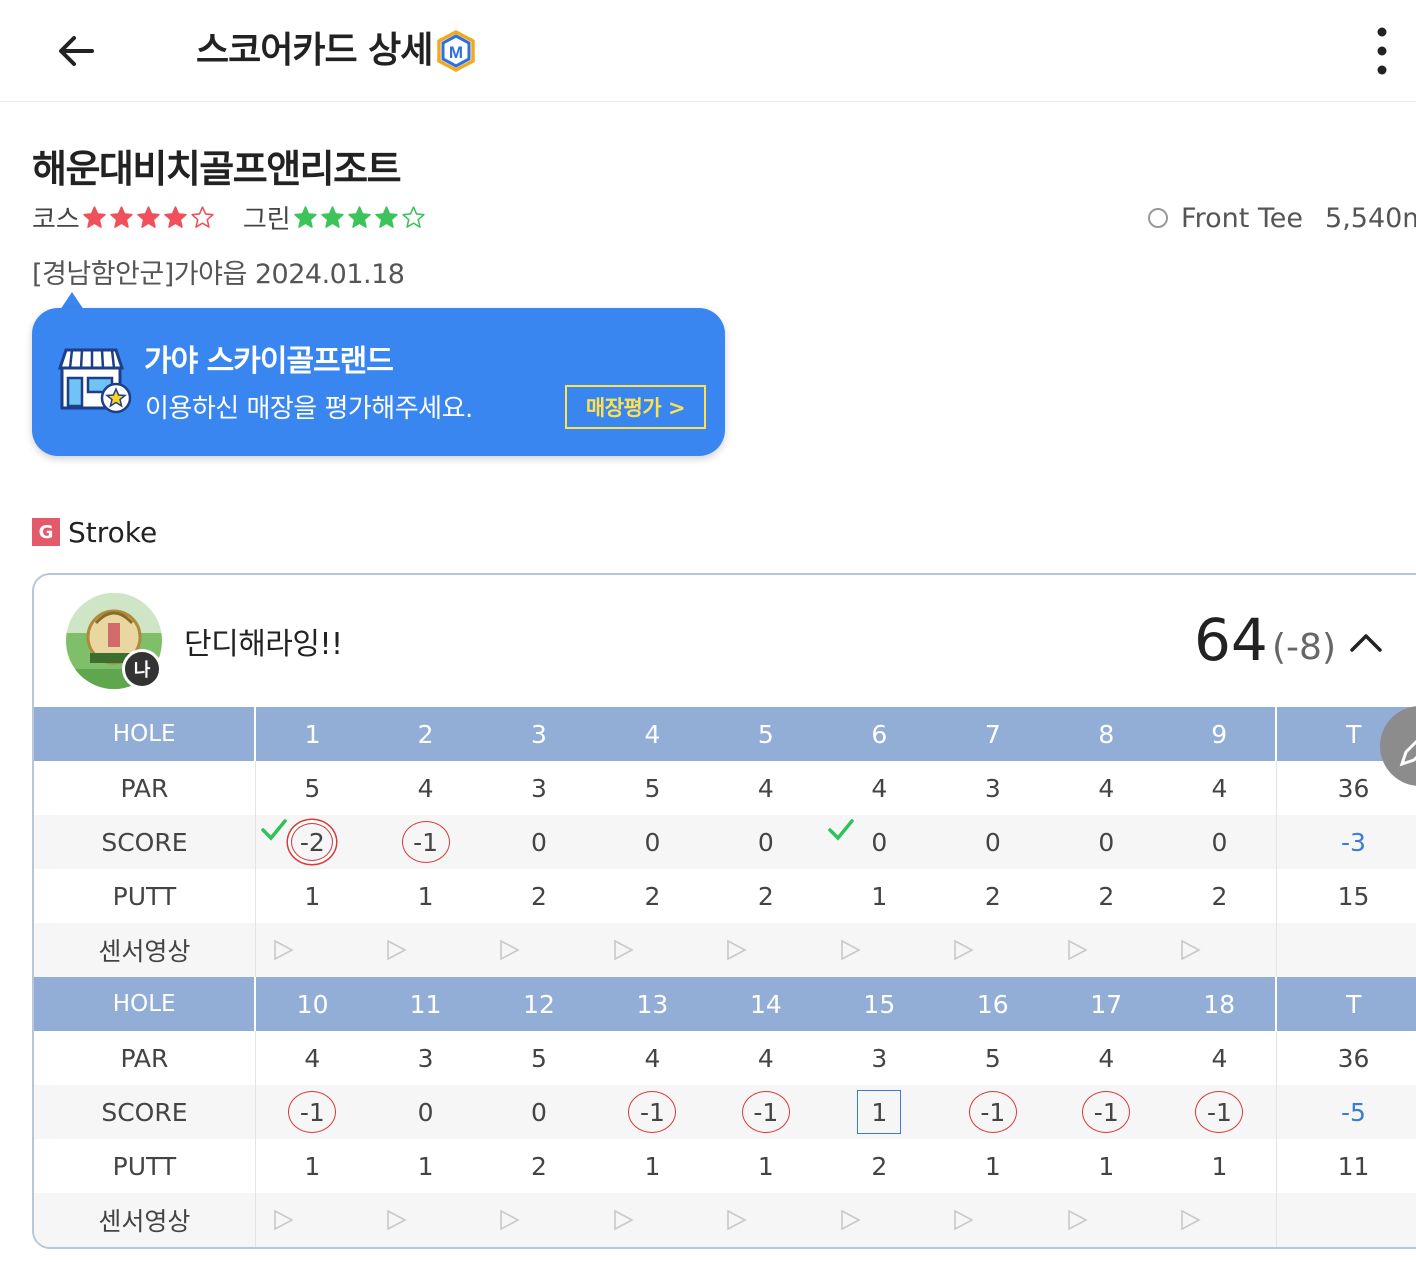  What do you see at coordinates (312, 1004) in the screenshot?
I see `hole-number: 10` at bounding box center [312, 1004].